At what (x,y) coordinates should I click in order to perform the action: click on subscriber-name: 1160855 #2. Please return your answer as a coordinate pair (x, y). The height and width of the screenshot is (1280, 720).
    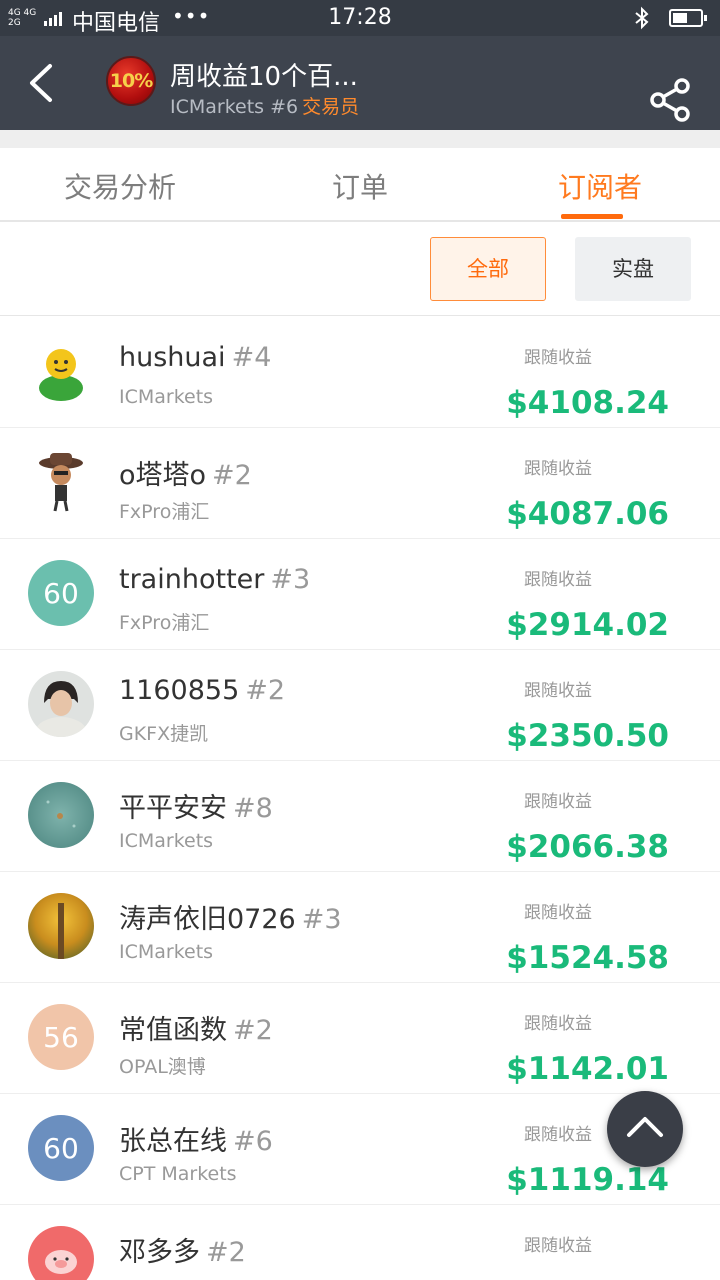
    Looking at the image, I should click on (202, 690).